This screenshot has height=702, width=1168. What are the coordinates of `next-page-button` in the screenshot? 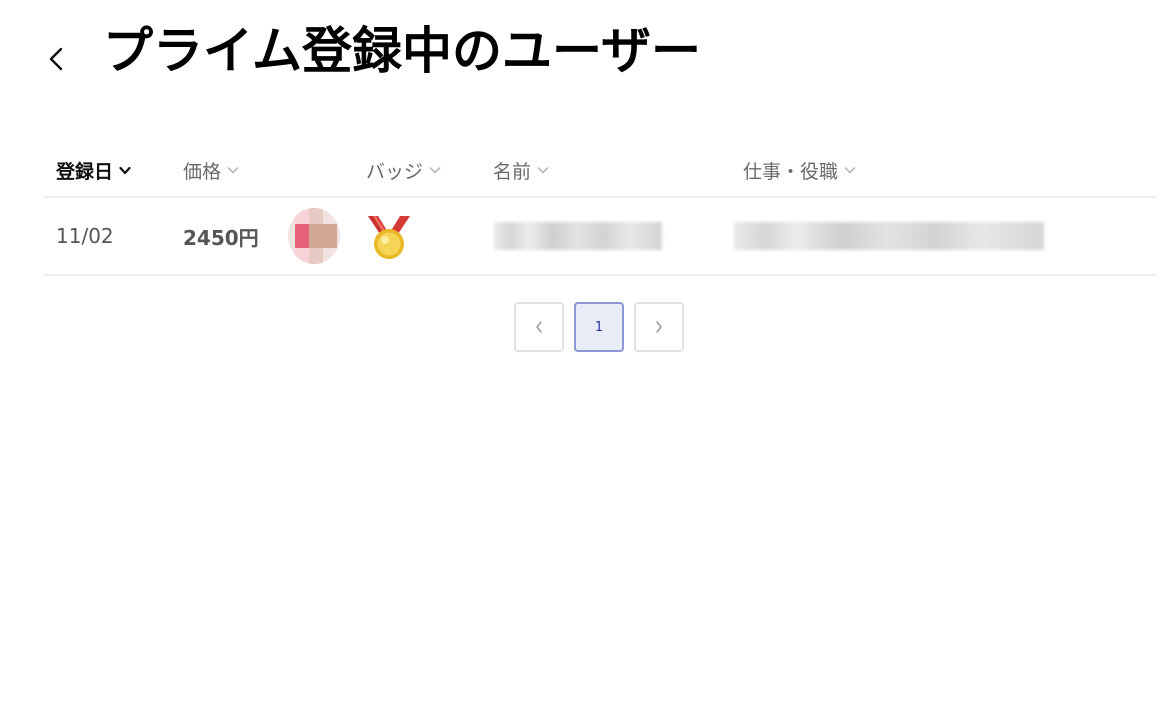 It's located at (659, 327).